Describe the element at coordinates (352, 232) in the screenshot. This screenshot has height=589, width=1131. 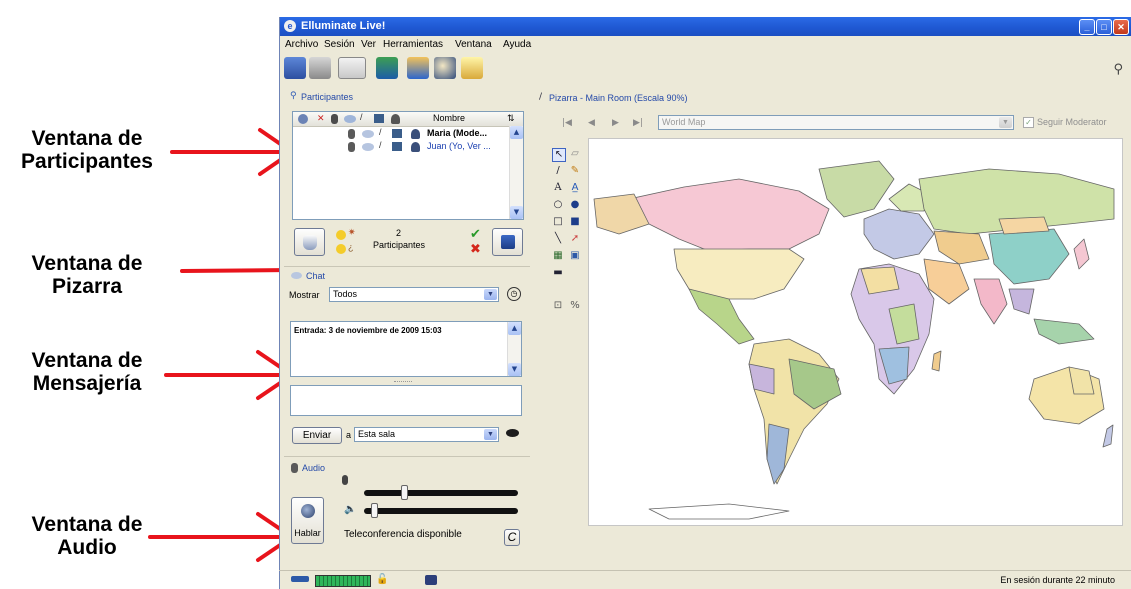
I see `clap-icon: ✷` at that location.